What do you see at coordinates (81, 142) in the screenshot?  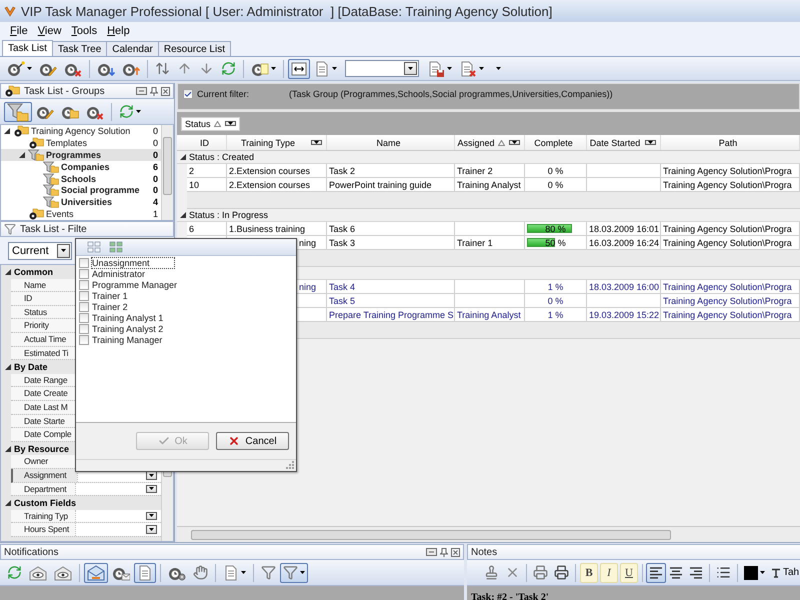 I see `tree-item: Templates 0` at bounding box center [81, 142].